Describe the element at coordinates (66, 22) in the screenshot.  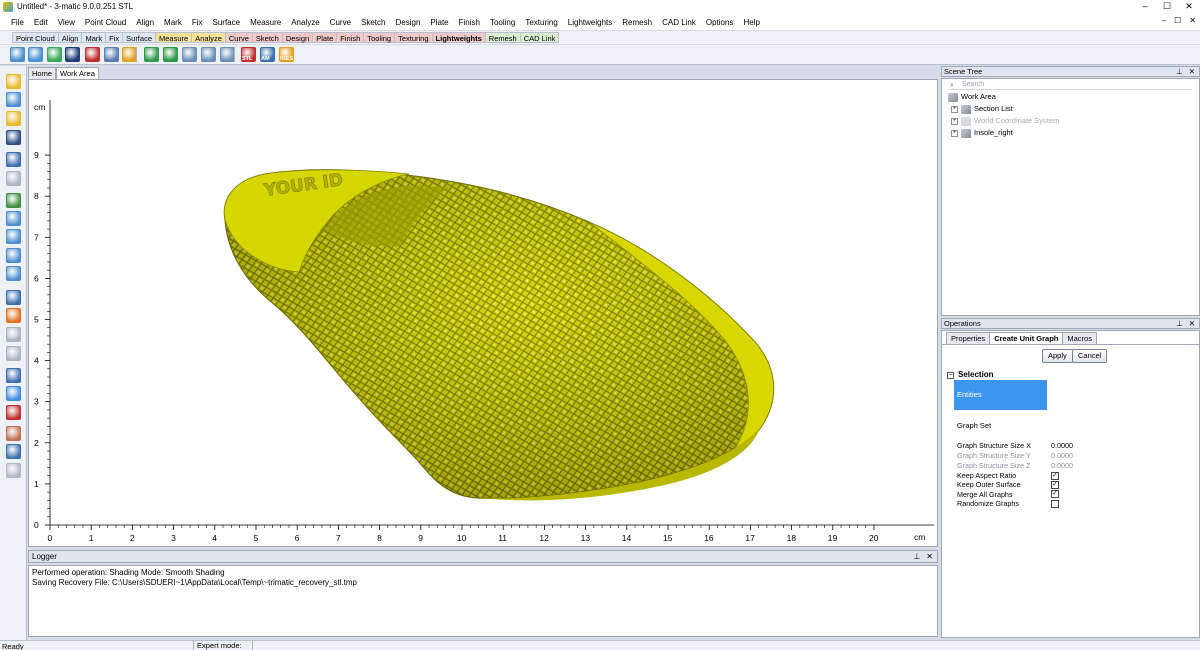
I see `menu-view: View` at that location.